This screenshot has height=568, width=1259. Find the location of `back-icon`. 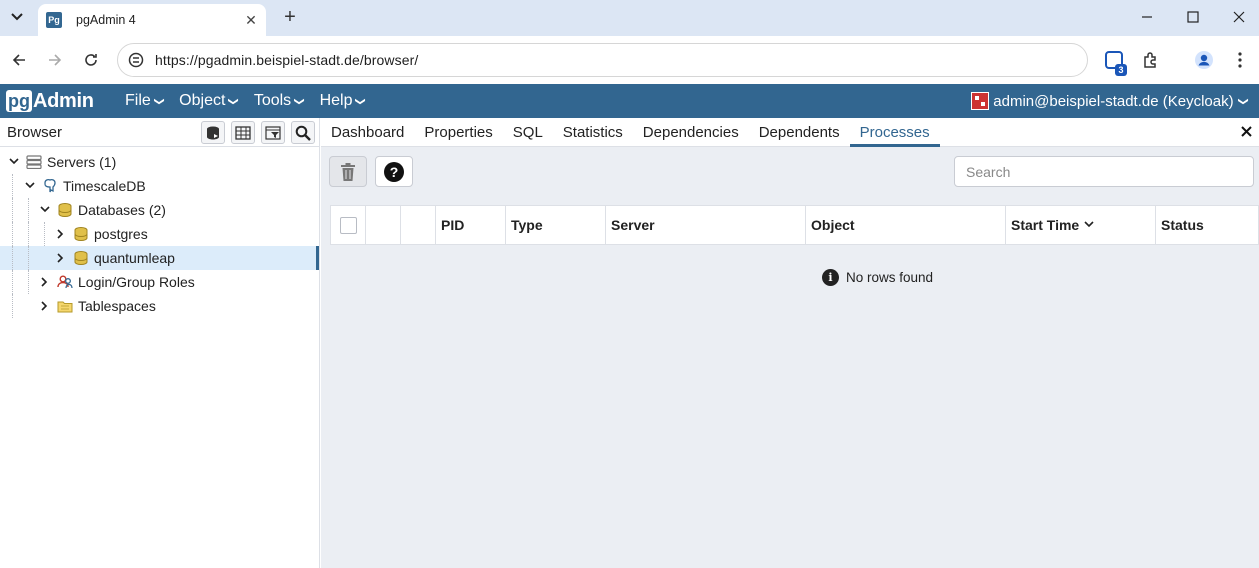

back-icon is located at coordinates (19, 60).